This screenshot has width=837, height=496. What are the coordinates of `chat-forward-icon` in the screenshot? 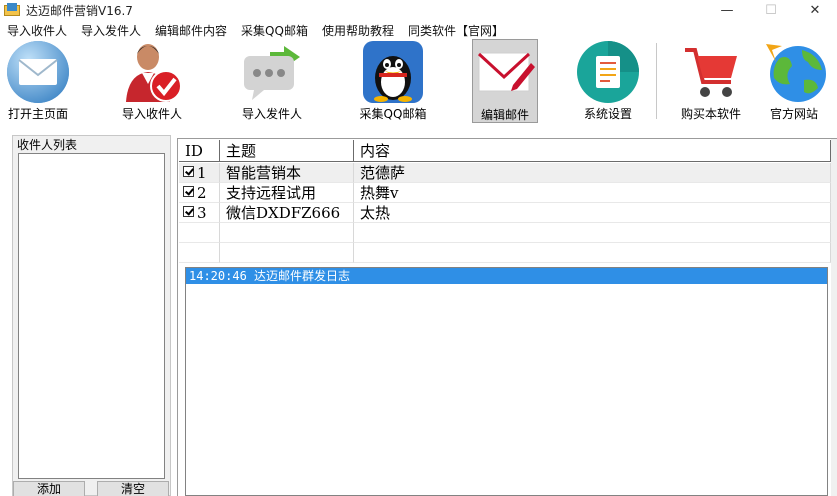 It's located at (272, 72).